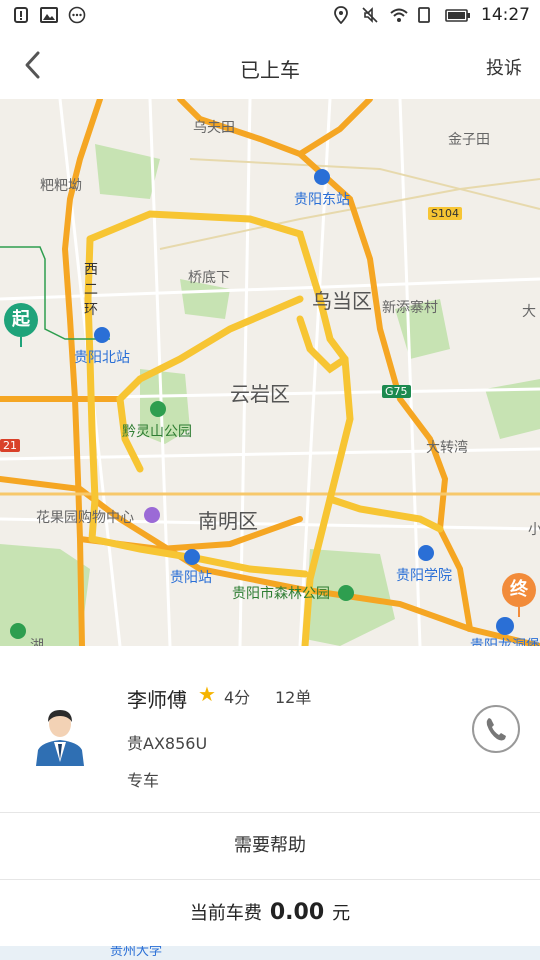 The width and height of the screenshot is (540, 960). What do you see at coordinates (225, 913) in the screenshot?
I see `fare-label: 当前车费` at bounding box center [225, 913].